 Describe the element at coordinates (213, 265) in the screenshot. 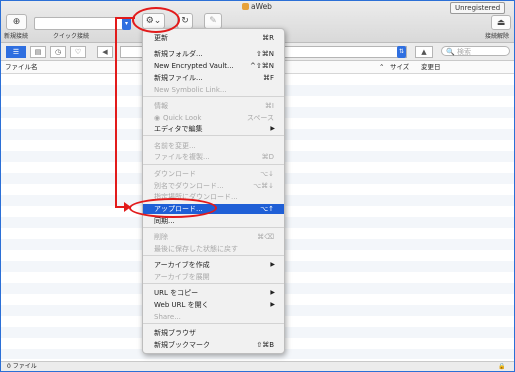

I see `menu-item: アーカイブを作成 ▶` at that location.